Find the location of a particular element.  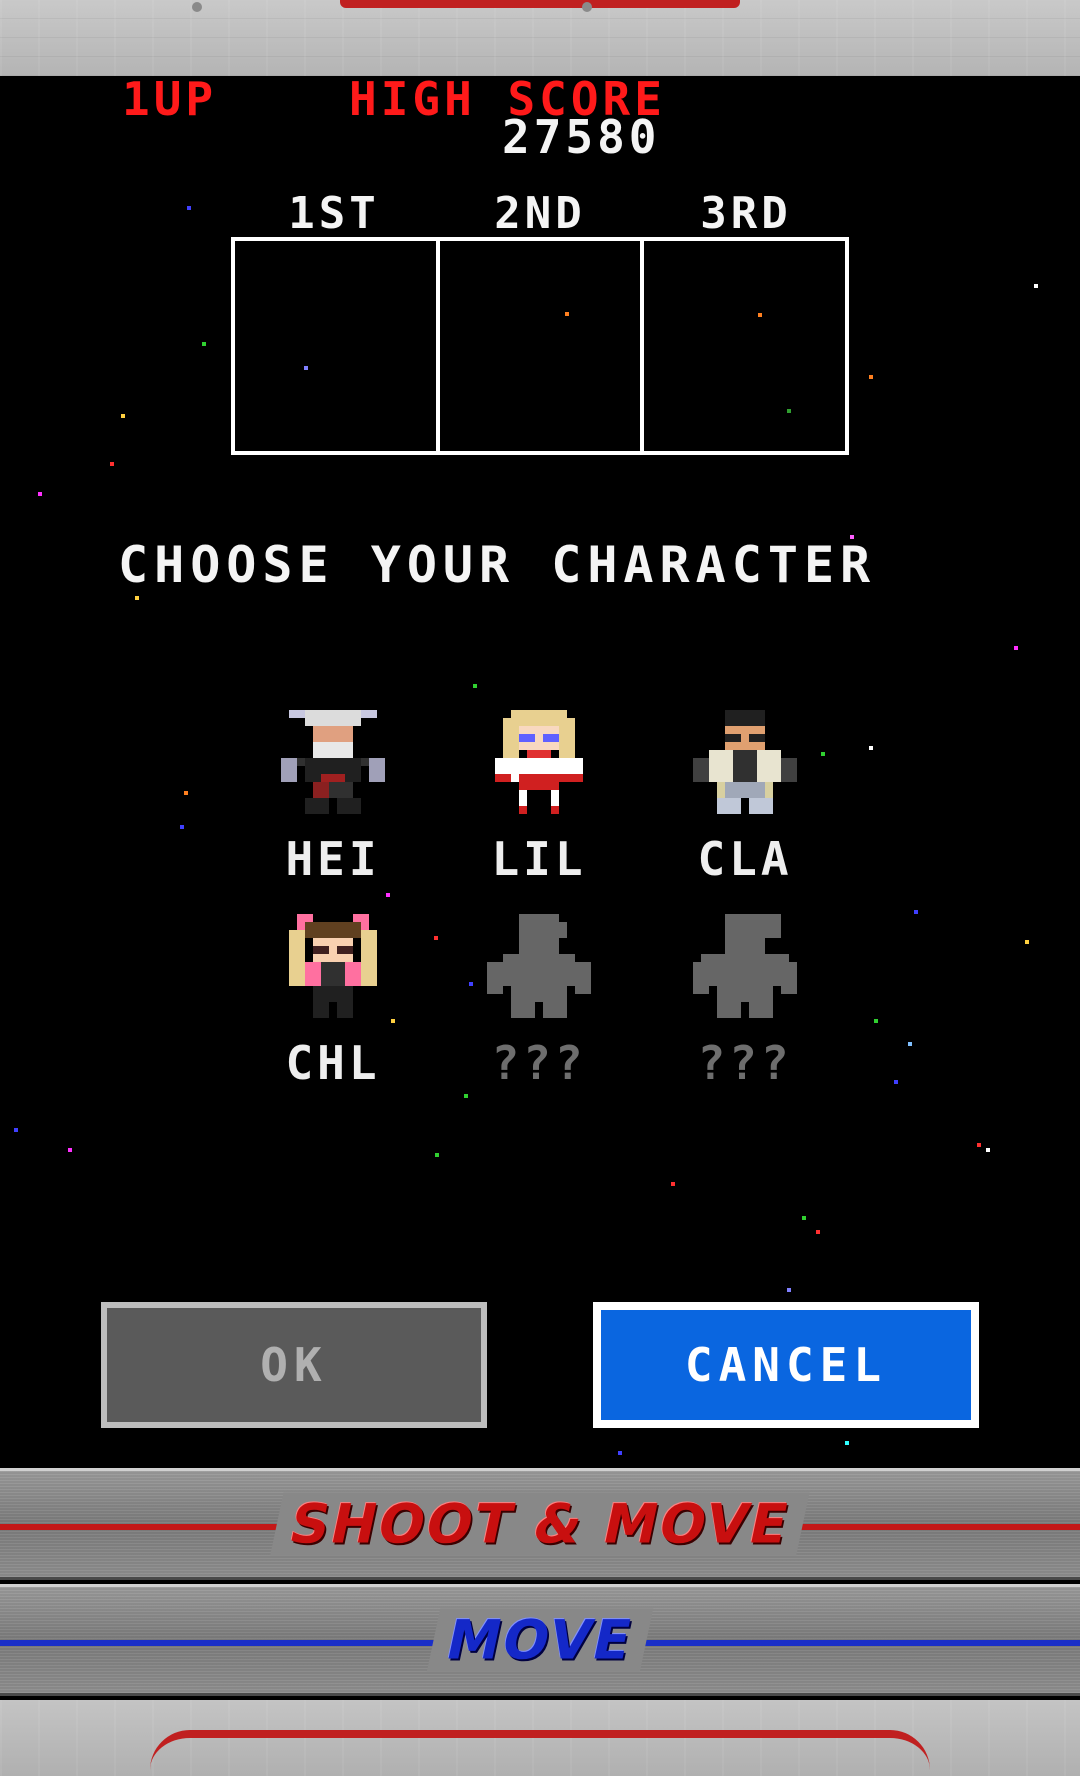

character-hei-sprite is located at coordinates (333, 762).